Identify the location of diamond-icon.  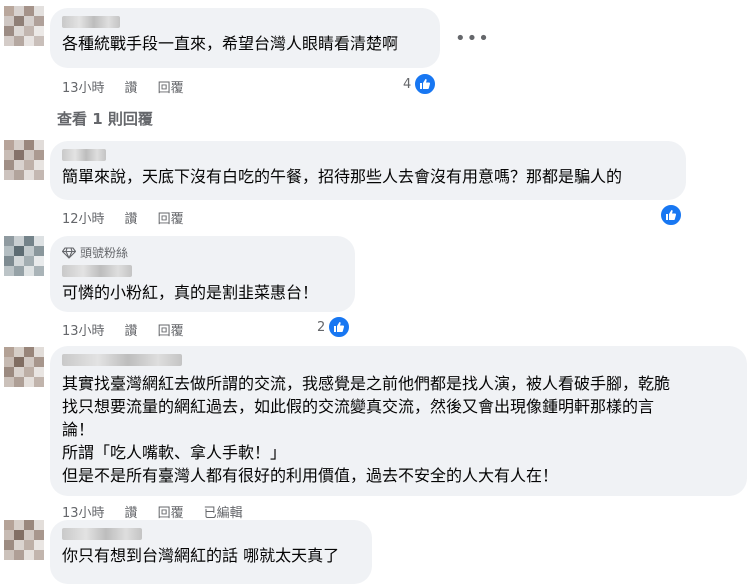
(69, 252).